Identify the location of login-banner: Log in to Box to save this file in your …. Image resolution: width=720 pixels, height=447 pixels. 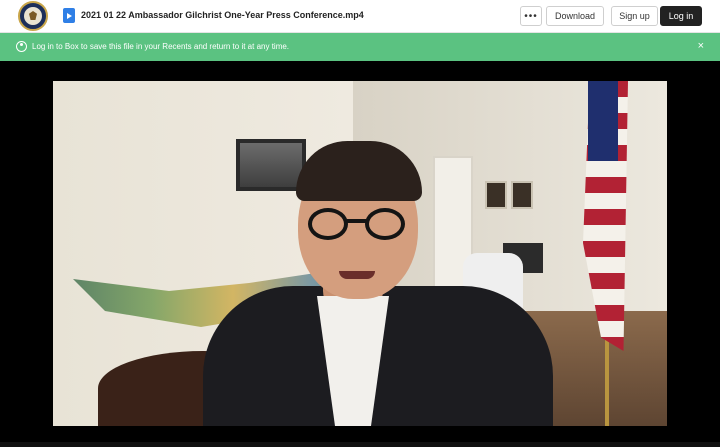
(360, 47).